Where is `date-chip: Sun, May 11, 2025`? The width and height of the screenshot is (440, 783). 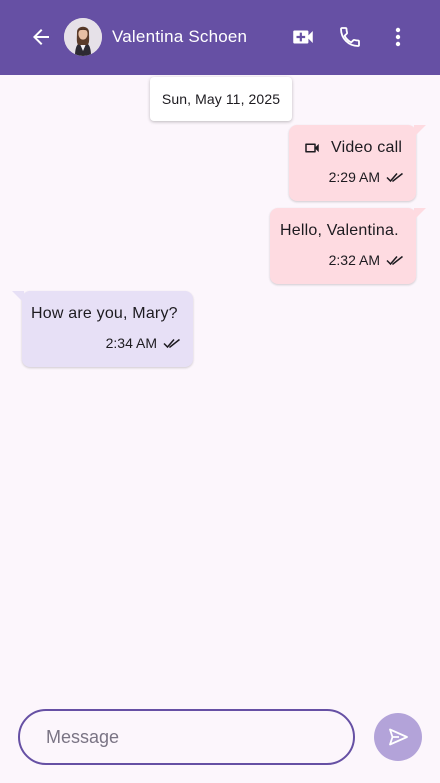
date-chip: Sun, May 11, 2025 is located at coordinates (221, 99).